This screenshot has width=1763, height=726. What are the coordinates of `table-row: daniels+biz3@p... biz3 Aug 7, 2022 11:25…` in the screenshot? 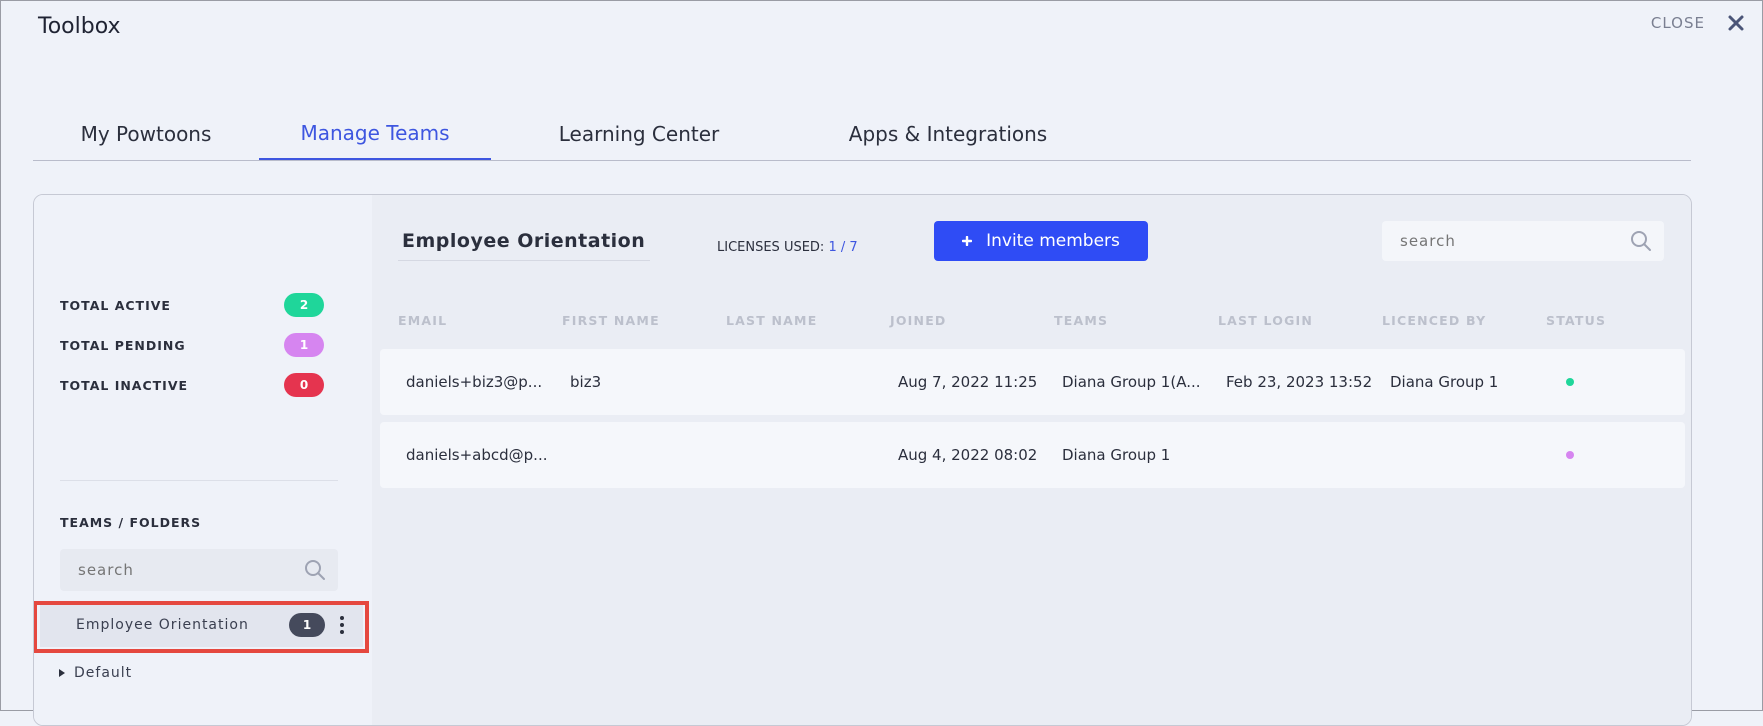 It's located at (1032, 382).